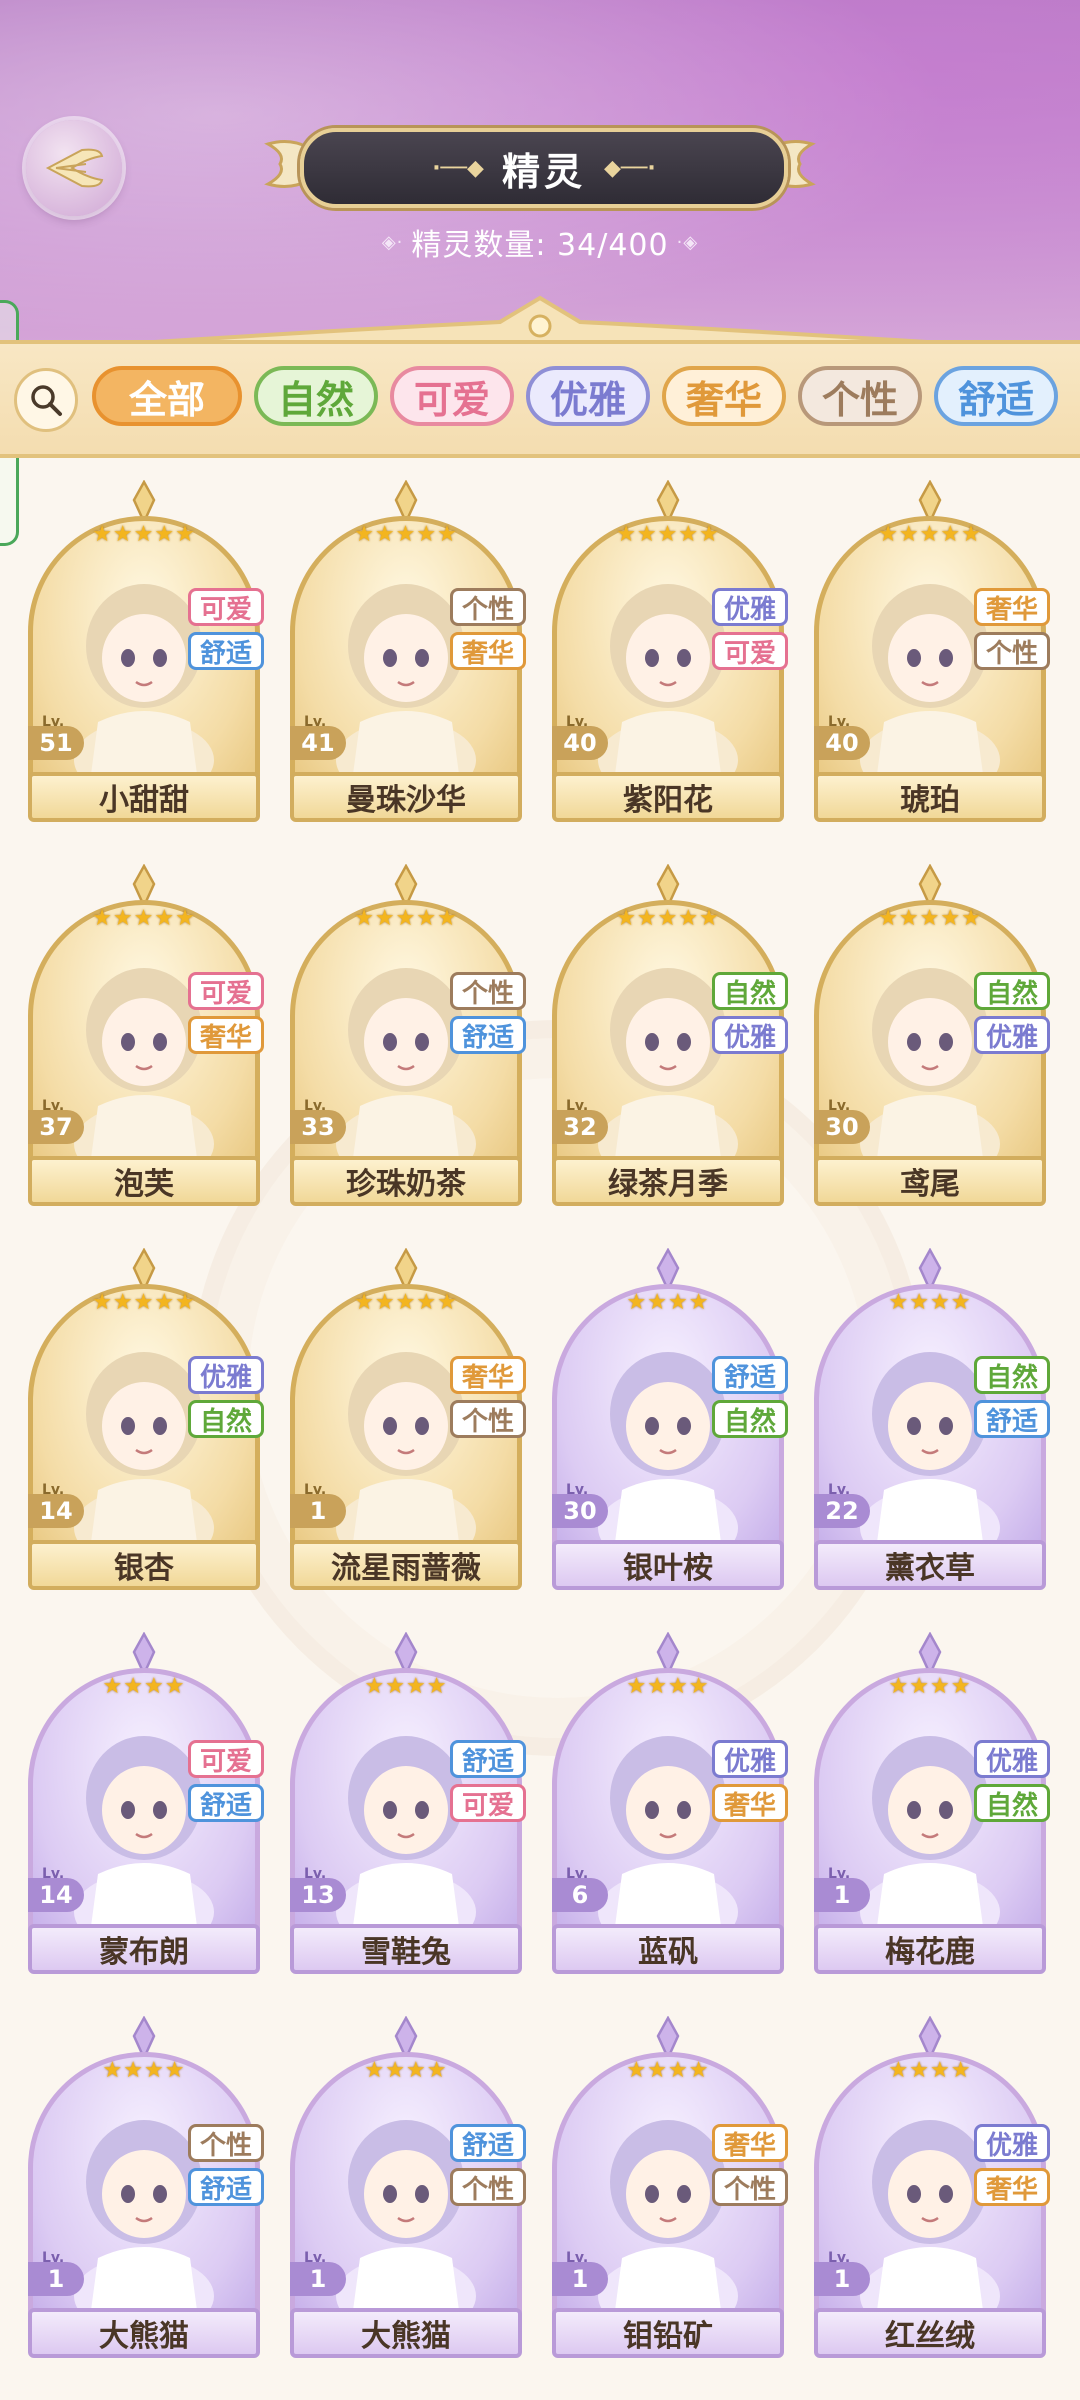 The image size is (1080, 2400). I want to click on count-left-ornament: ◈·, so click(392, 242).